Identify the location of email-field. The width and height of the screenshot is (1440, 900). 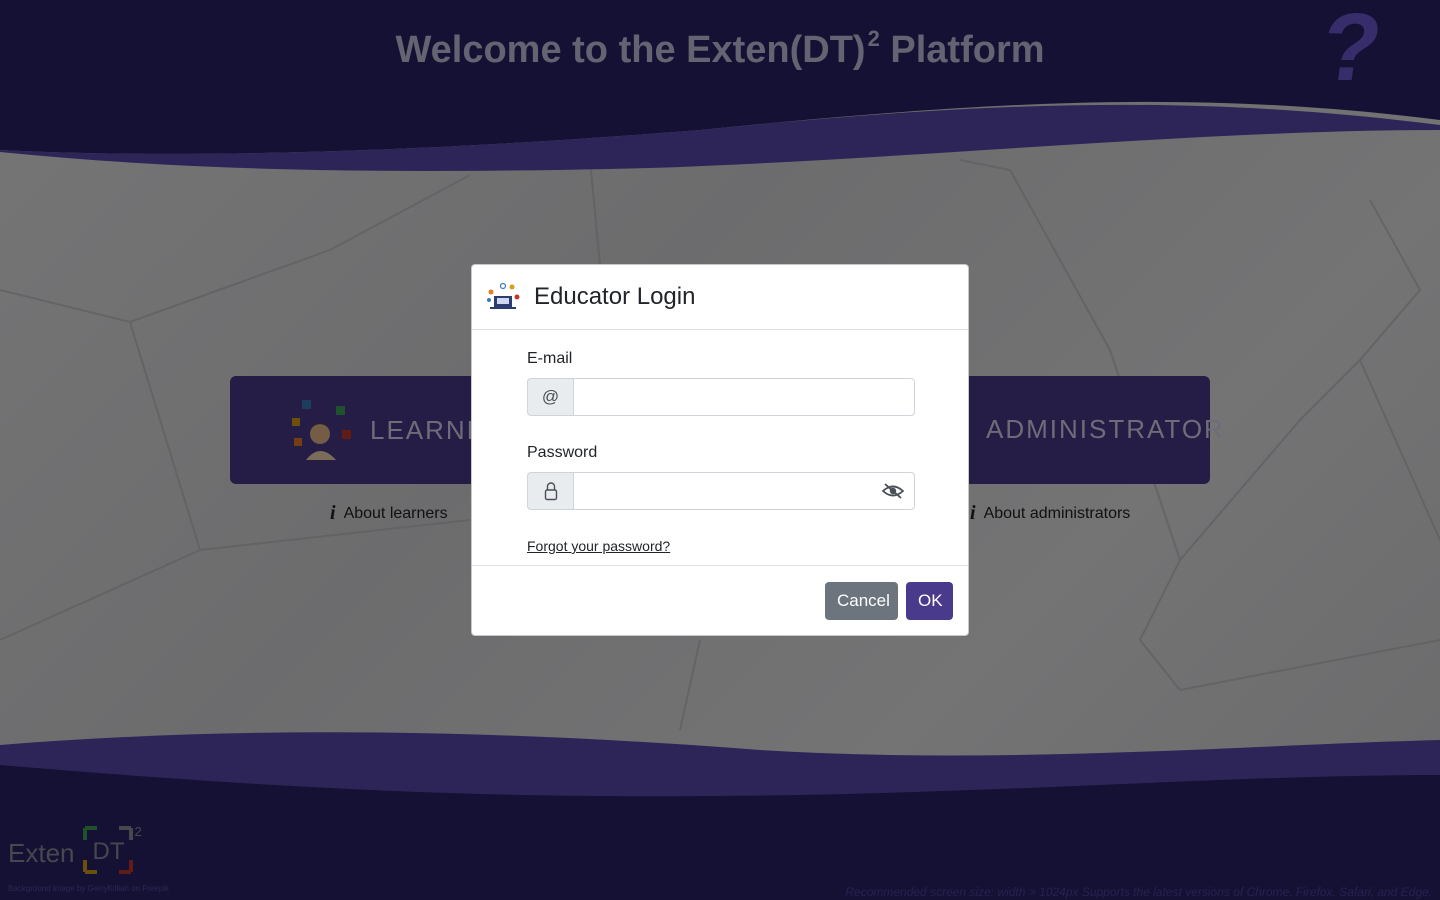
(744, 397).